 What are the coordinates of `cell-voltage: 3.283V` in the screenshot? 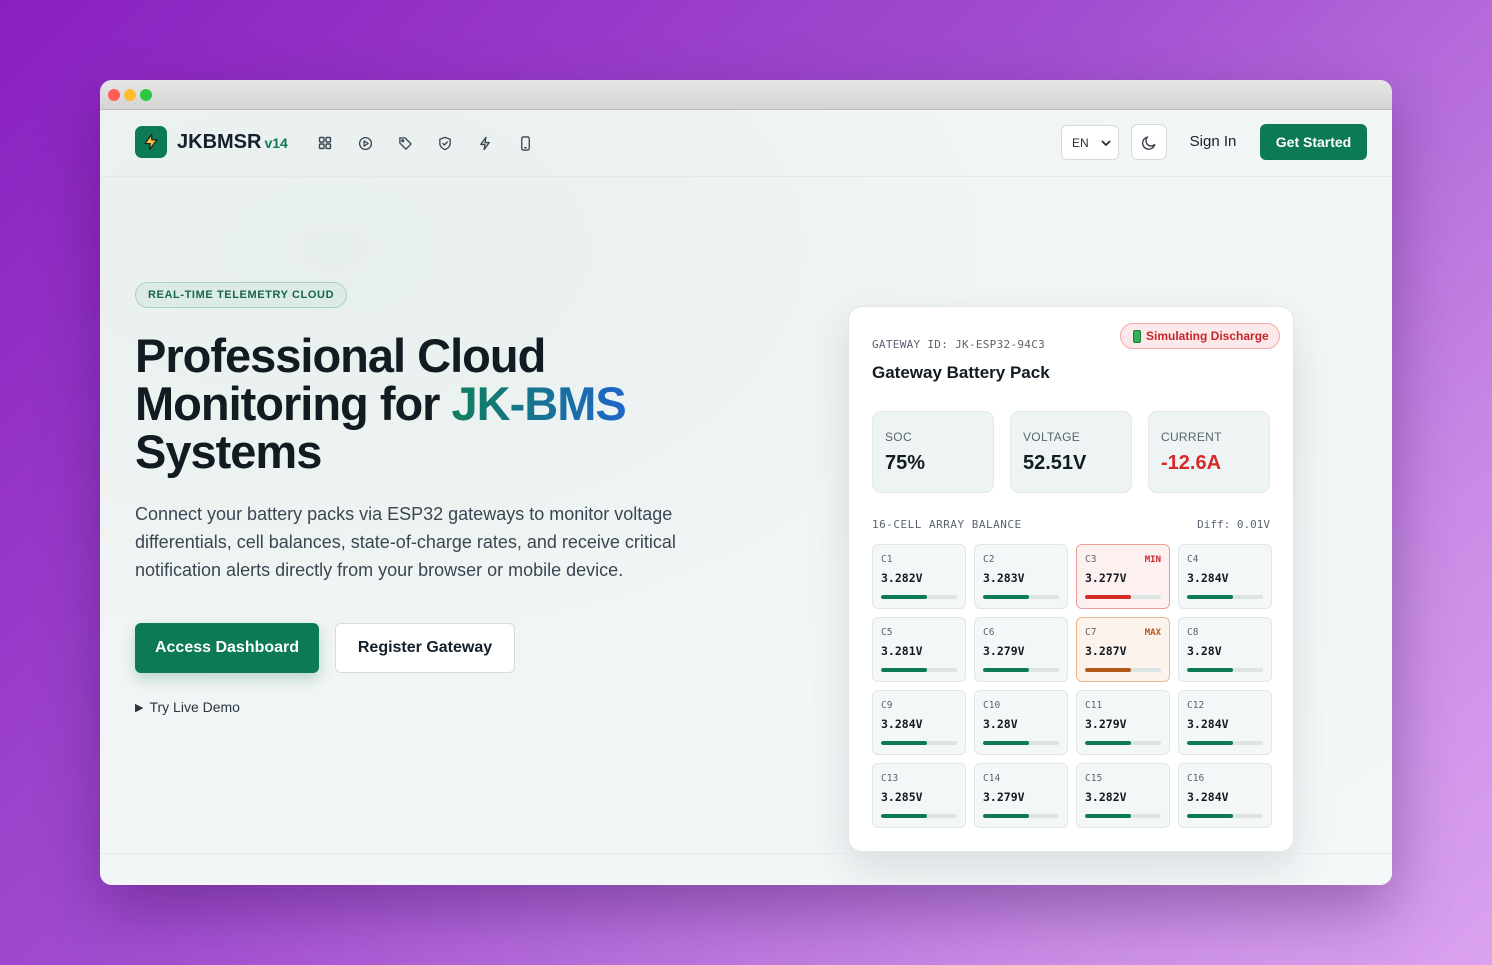 It's located at (1004, 578).